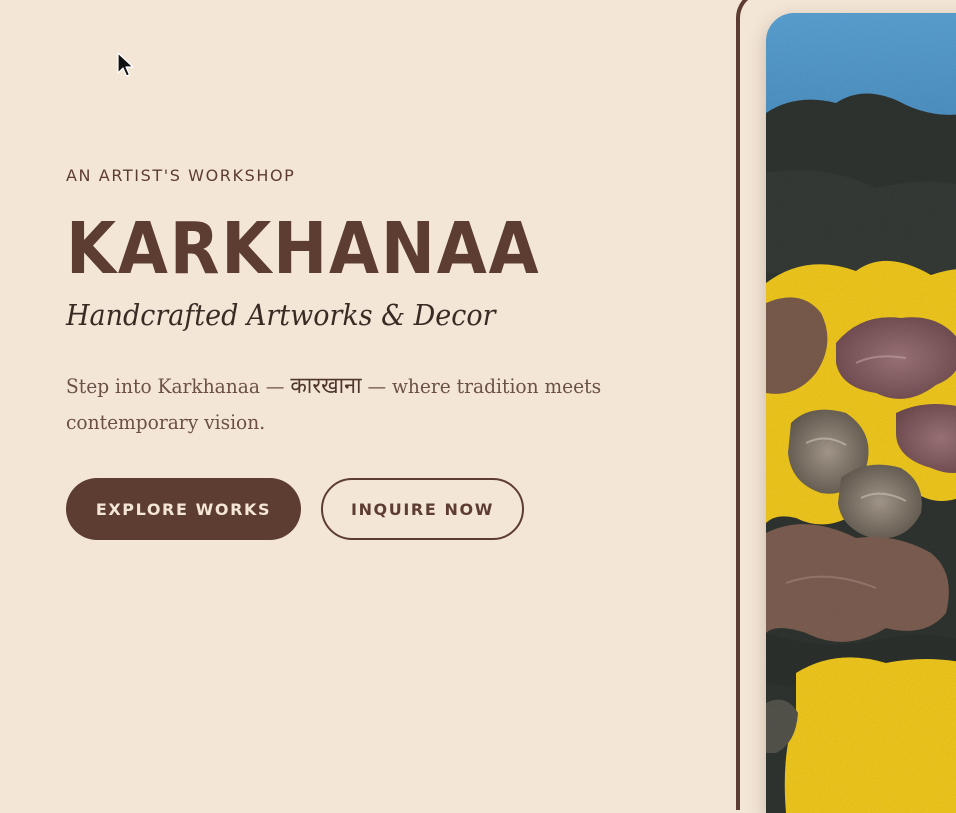 The image size is (956, 813). What do you see at coordinates (326, 386) in the screenshot?
I see `tagline-devanagari: कारखाना` at bounding box center [326, 386].